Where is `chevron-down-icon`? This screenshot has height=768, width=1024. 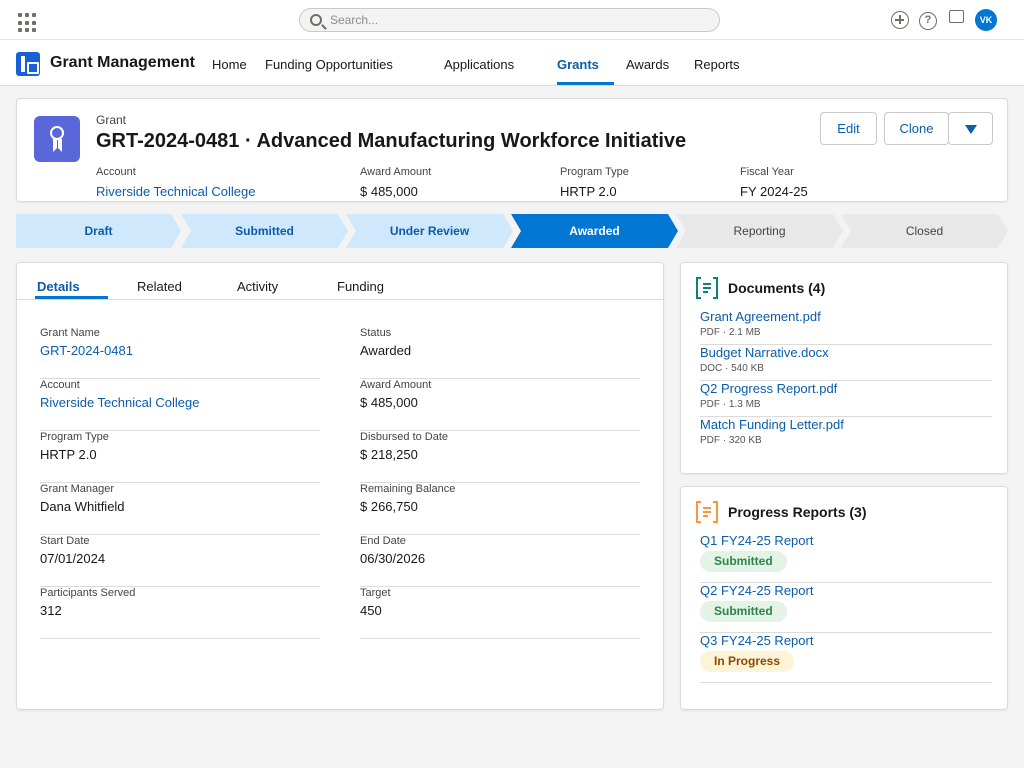 chevron-down-icon is located at coordinates (970, 130).